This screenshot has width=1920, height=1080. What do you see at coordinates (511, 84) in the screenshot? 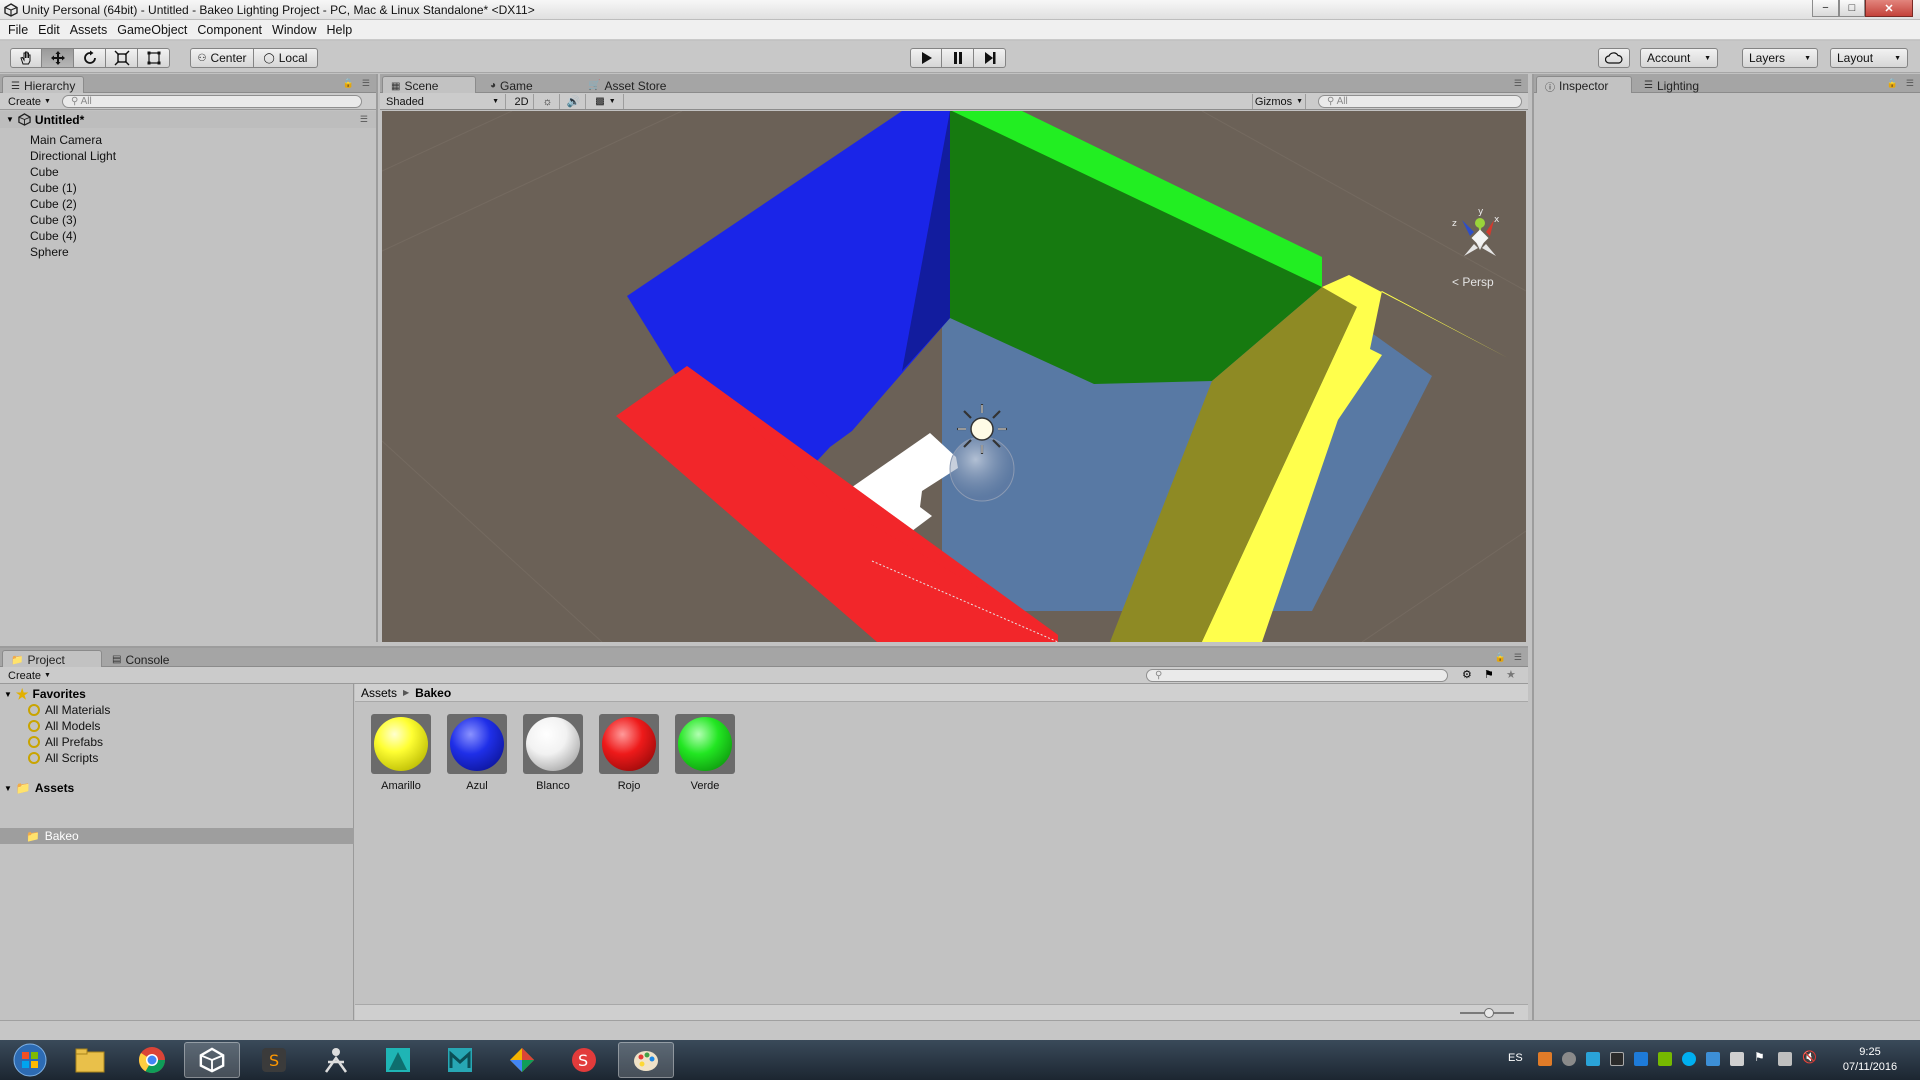
I see `tab-game: ◕ Game` at bounding box center [511, 84].